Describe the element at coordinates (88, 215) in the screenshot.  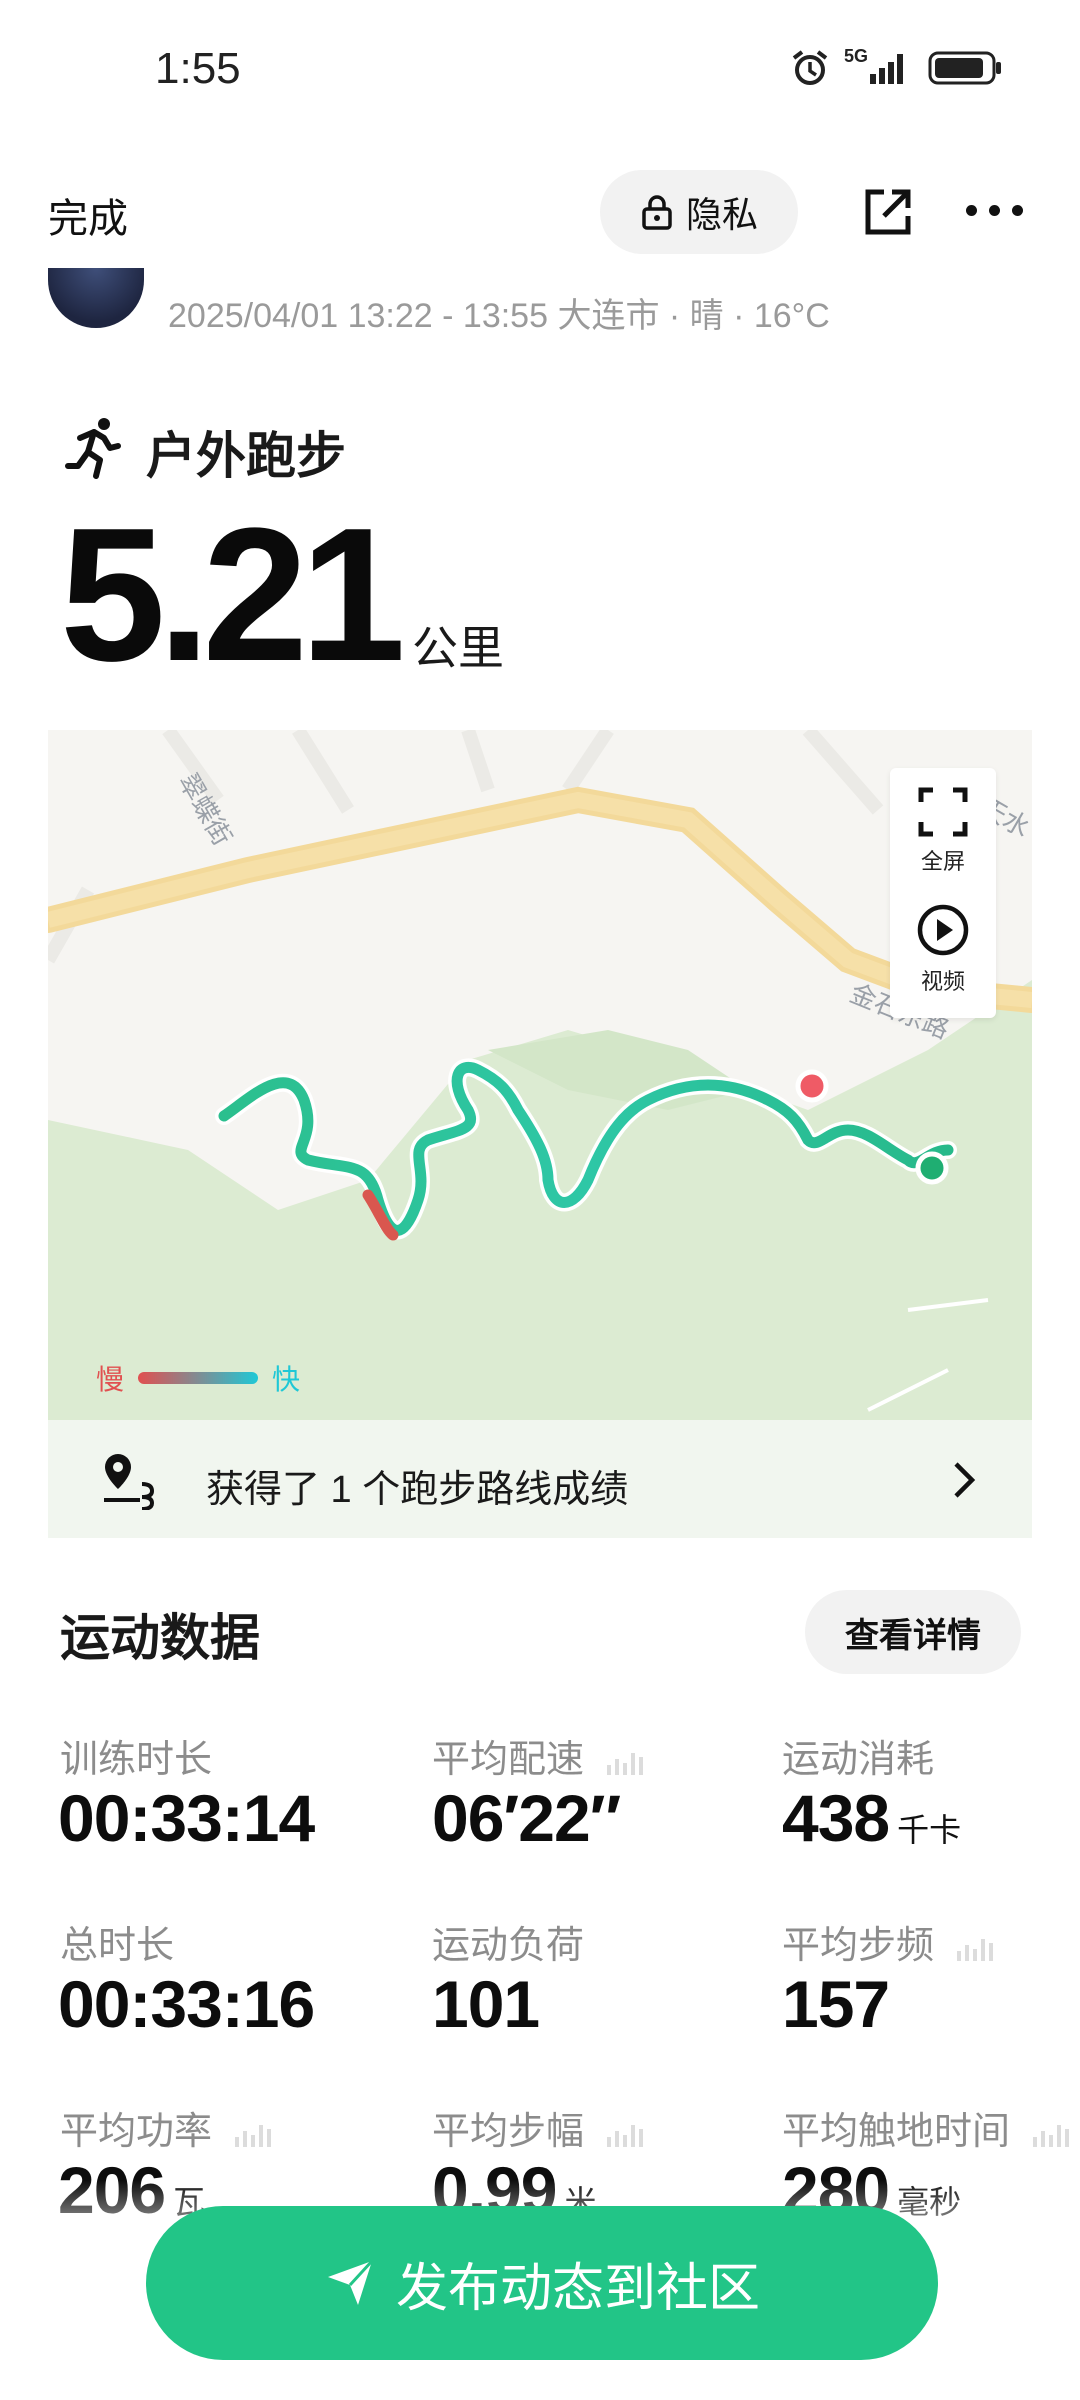
I see `done-button: 完成` at that location.